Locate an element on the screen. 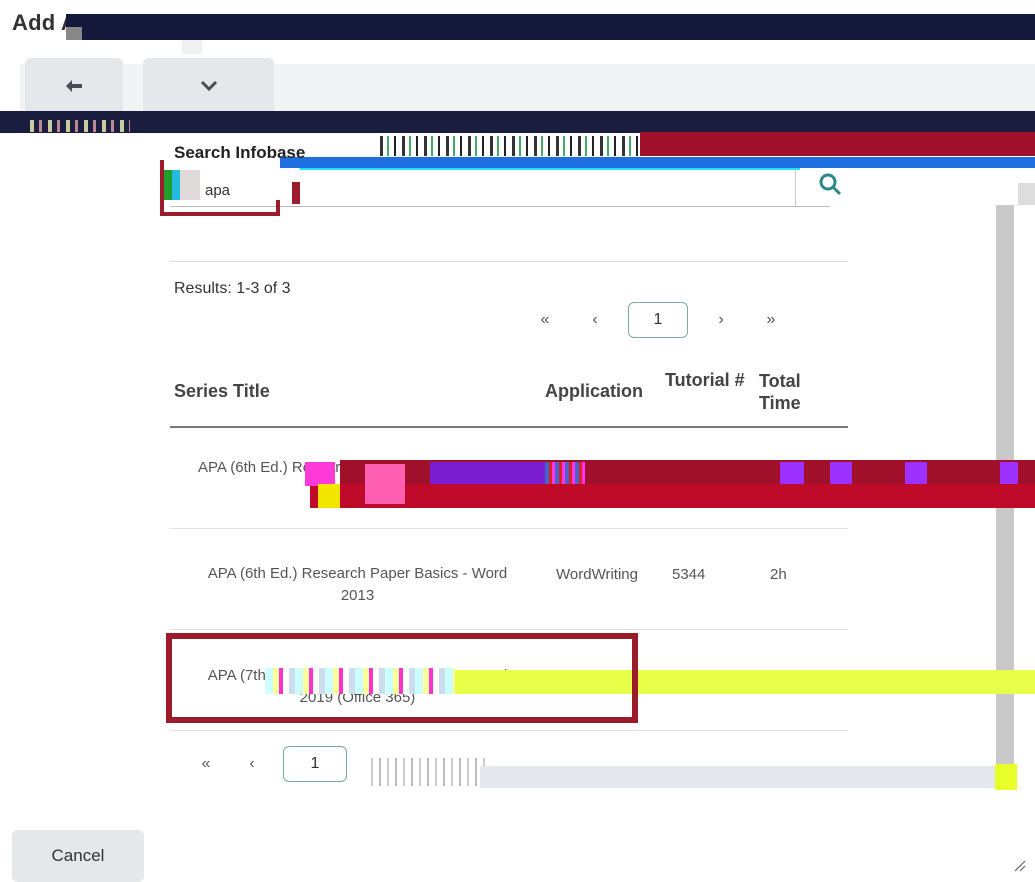 The width and height of the screenshot is (1035, 882). table-cell-application: WordWriting is located at coordinates (597, 574).